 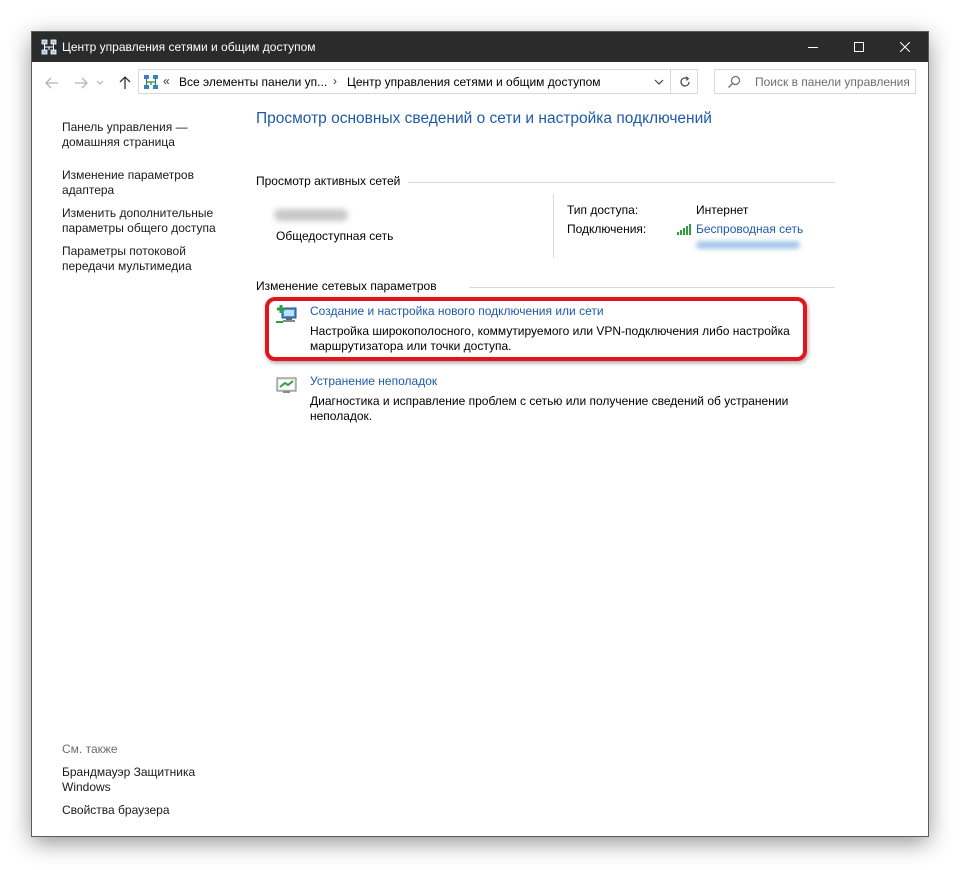 I want to click on up-arrow-icon, so click(x=125, y=82).